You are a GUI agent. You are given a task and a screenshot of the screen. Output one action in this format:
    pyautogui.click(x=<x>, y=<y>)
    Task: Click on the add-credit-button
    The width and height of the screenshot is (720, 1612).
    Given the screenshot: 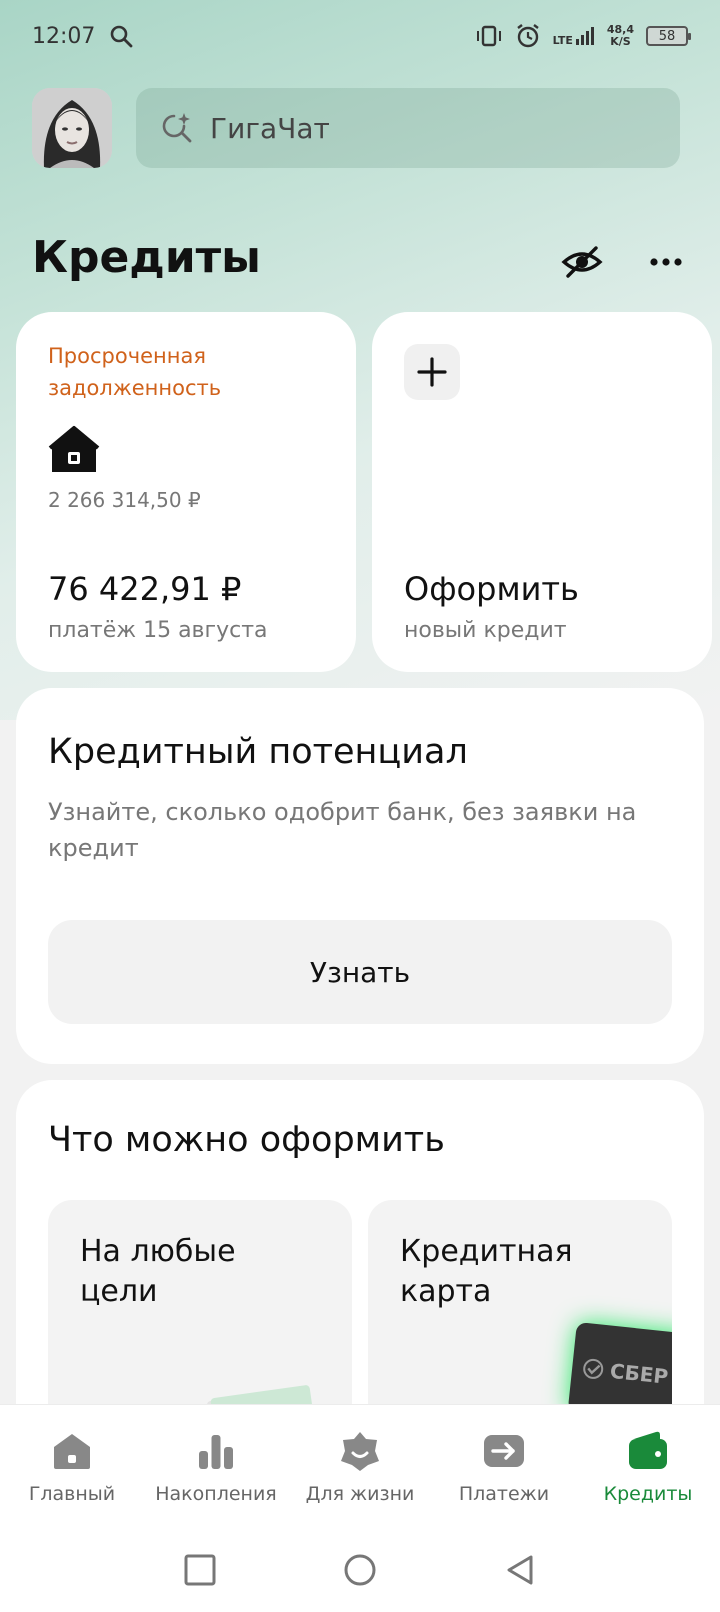 What is the action you would take?
    pyautogui.click(x=432, y=372)
    